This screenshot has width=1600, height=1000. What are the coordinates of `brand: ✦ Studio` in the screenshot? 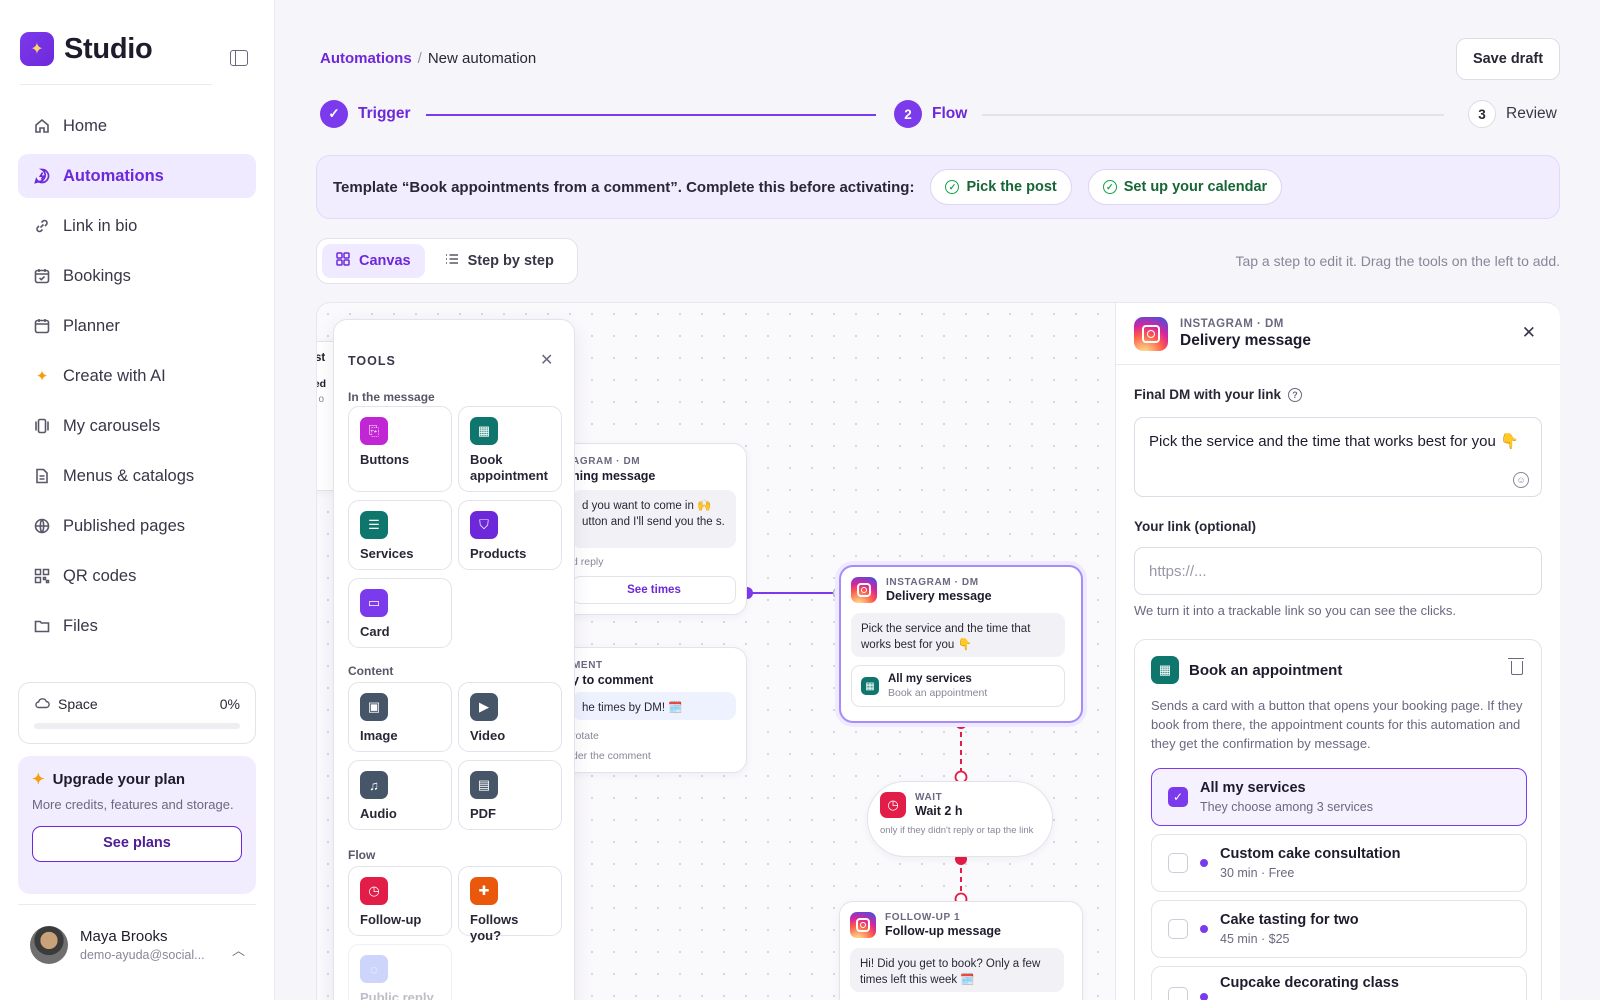 It's located at (86, 49).